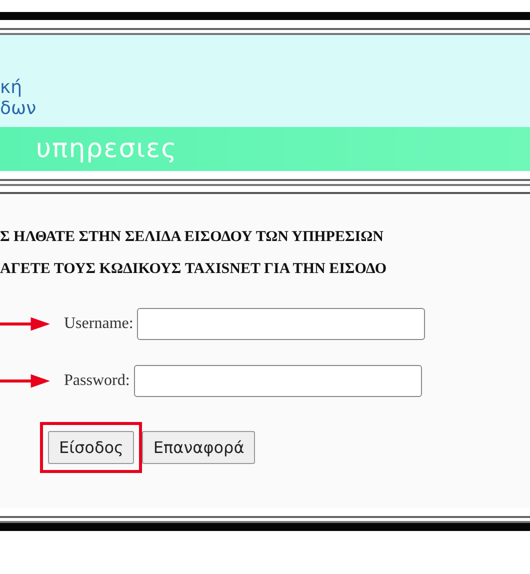 The width and height of the screenshot is (530, 574). What do you see at coordinates (194, 269) in the screenshot?
I see `notice-text: ΑΓΕΤΕ ΤΟΥΣ ΚΩΔΙΚΟΥΣ TAXISNET ΓΙΑ ΤΗΝ ΕΙΣΟΔΟ` at bounding box center [194, 269].